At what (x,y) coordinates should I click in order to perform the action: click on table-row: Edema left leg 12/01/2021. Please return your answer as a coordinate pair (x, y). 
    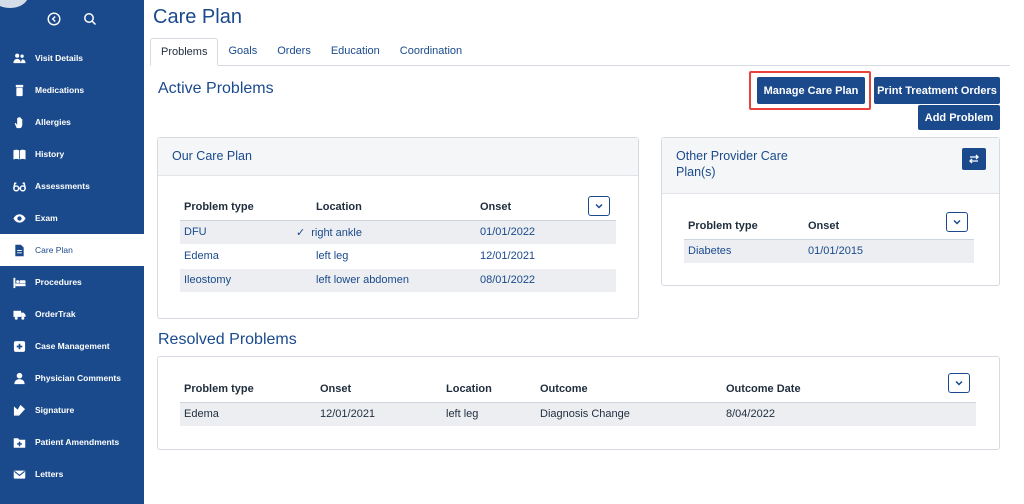
    Looking at the image, I should click on (398, 256).